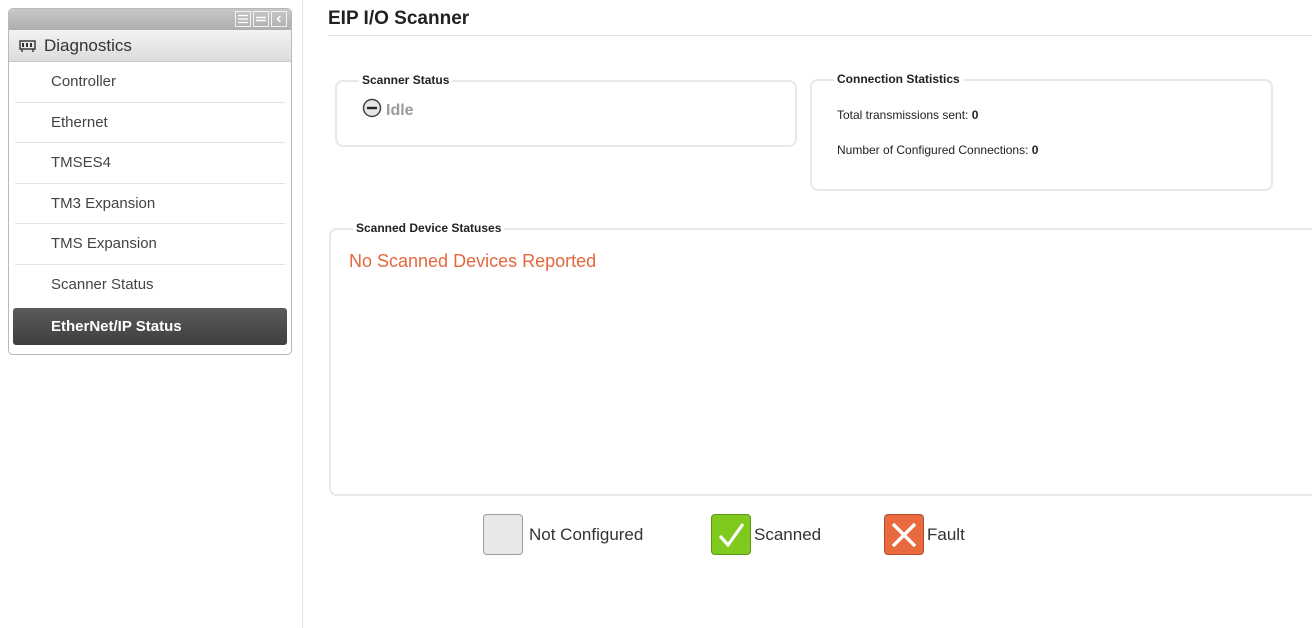 This screenshot has width=1312, height=628. I want to click on sidebar-header-label: Diagnostics, so click(88, 45).